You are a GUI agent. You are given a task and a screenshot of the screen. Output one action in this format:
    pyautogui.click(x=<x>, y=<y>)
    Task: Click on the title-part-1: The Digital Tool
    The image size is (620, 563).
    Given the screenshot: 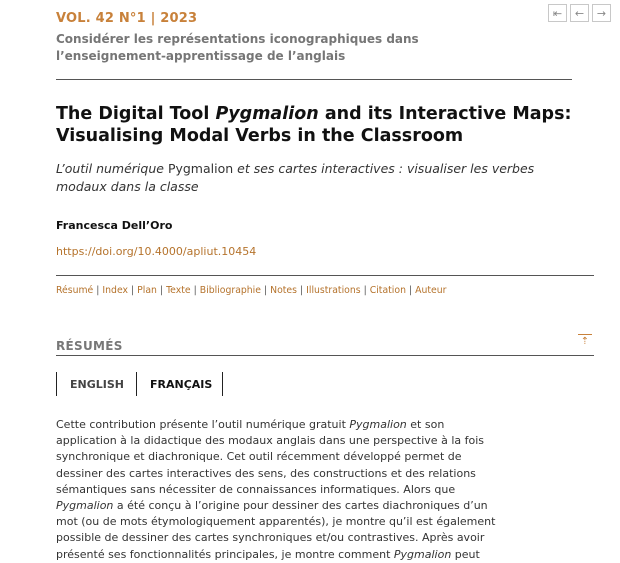 What is the action you would take?
    pyautogui.click(x=136, y=114)
    